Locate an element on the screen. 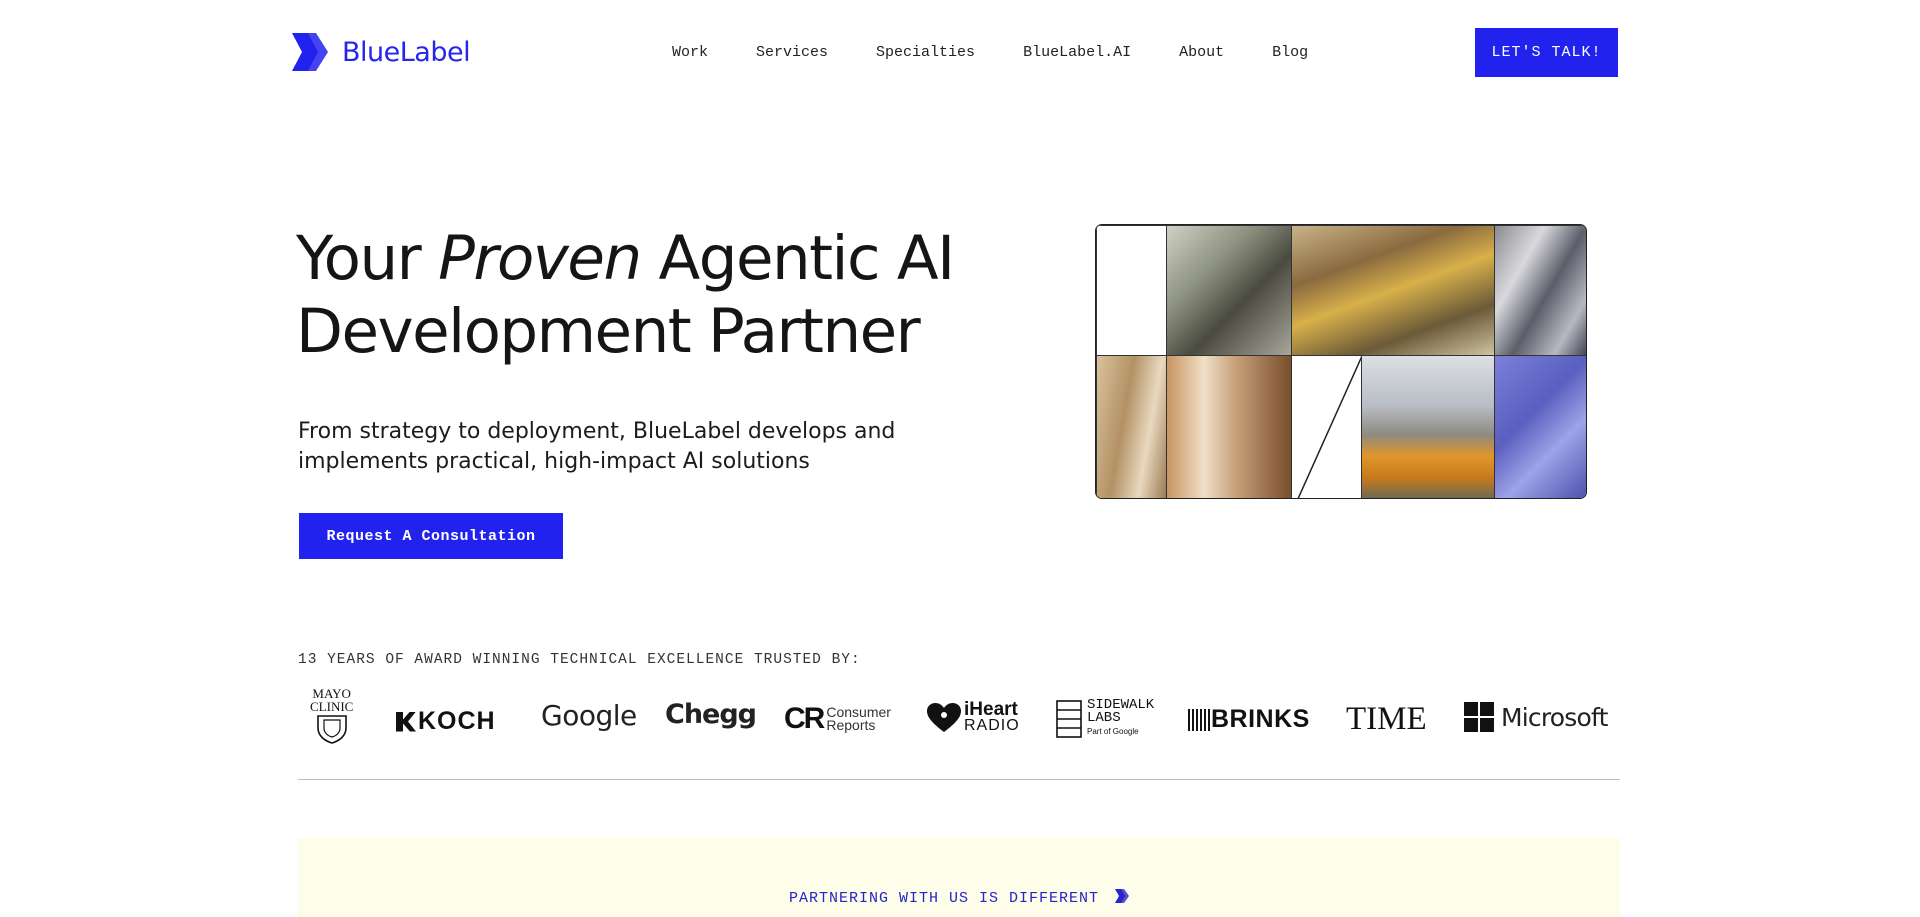  consumer-reports-text: Consumer Reports is located at coordinates (858, 719).